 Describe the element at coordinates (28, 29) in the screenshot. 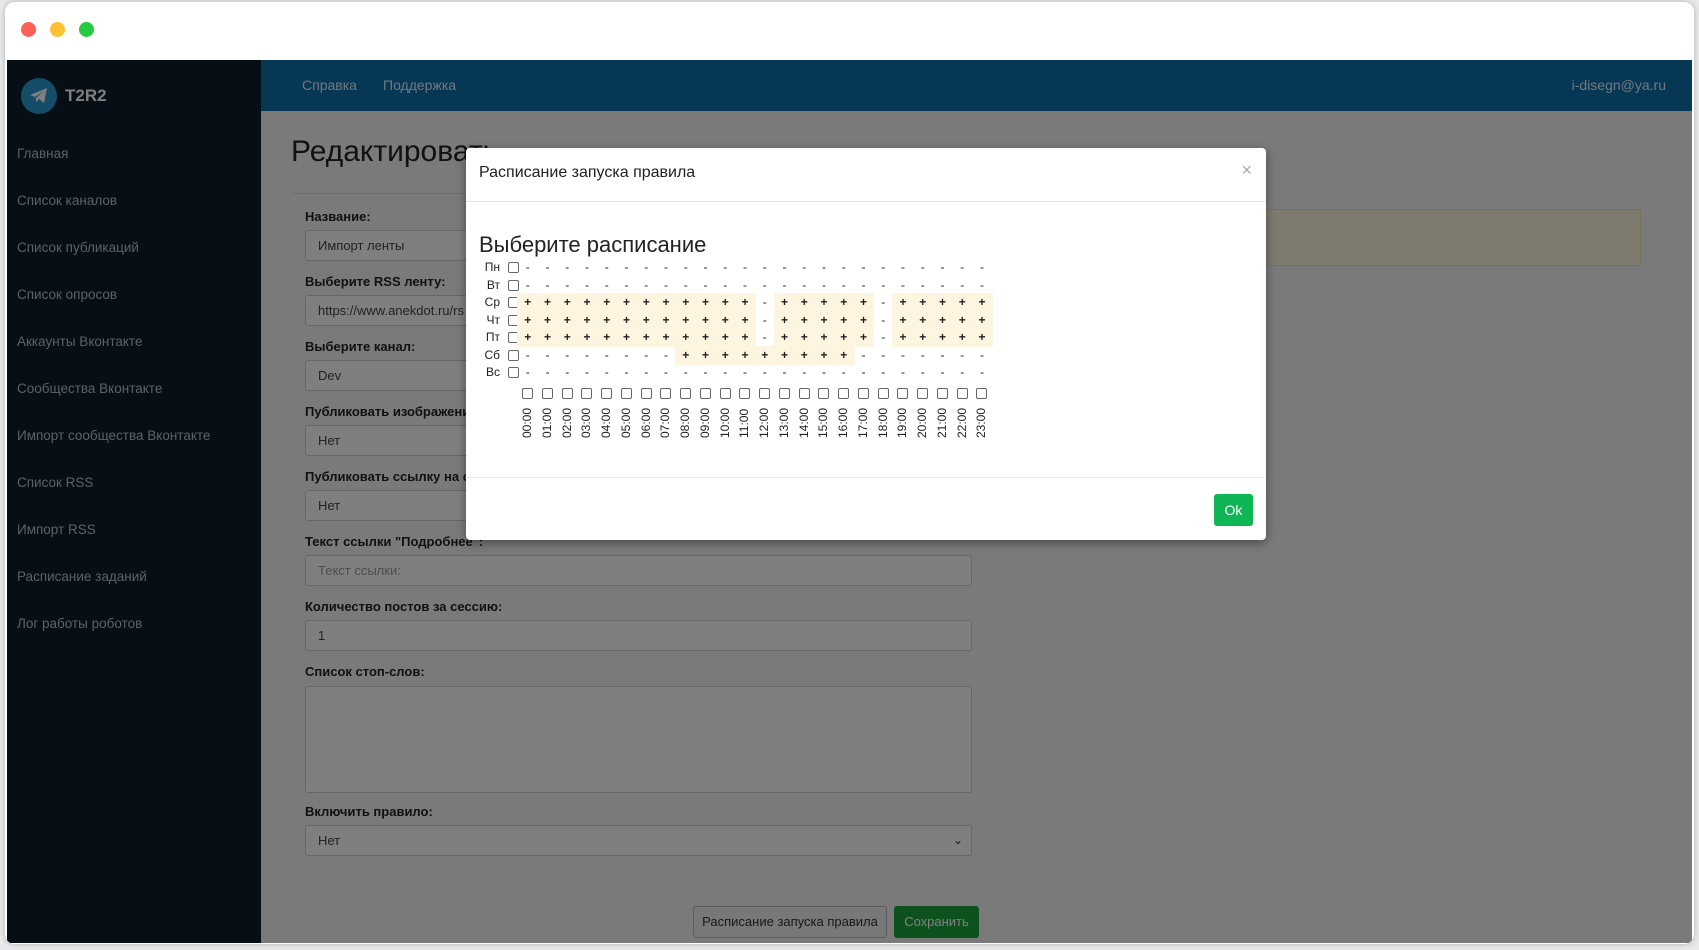

I see `close-window-button` at that location.